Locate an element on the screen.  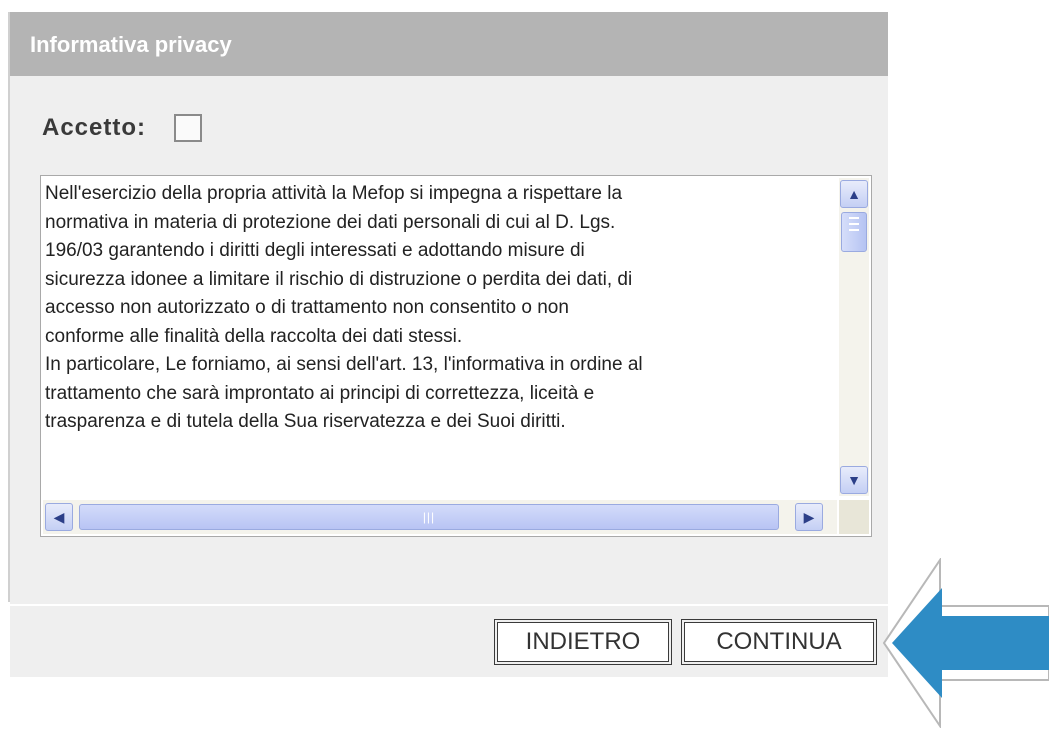
vertical-scrollbar: ▲ ▼ is located at coordinates (854, 337).